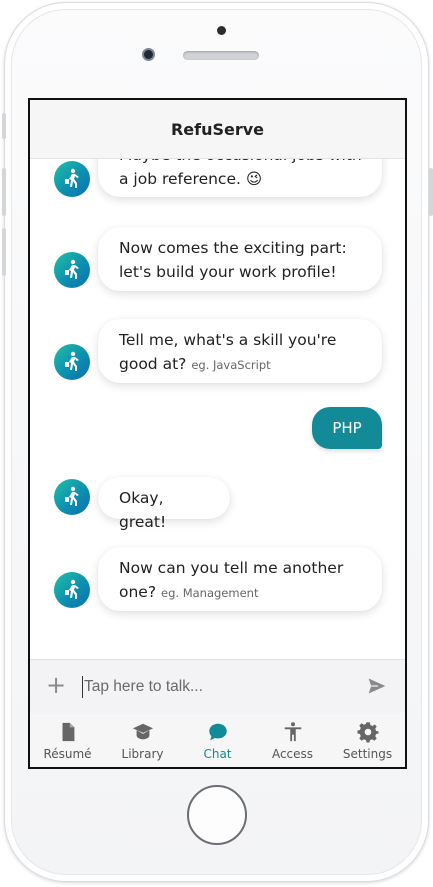  I want to click on message-input, so click(219, 687).